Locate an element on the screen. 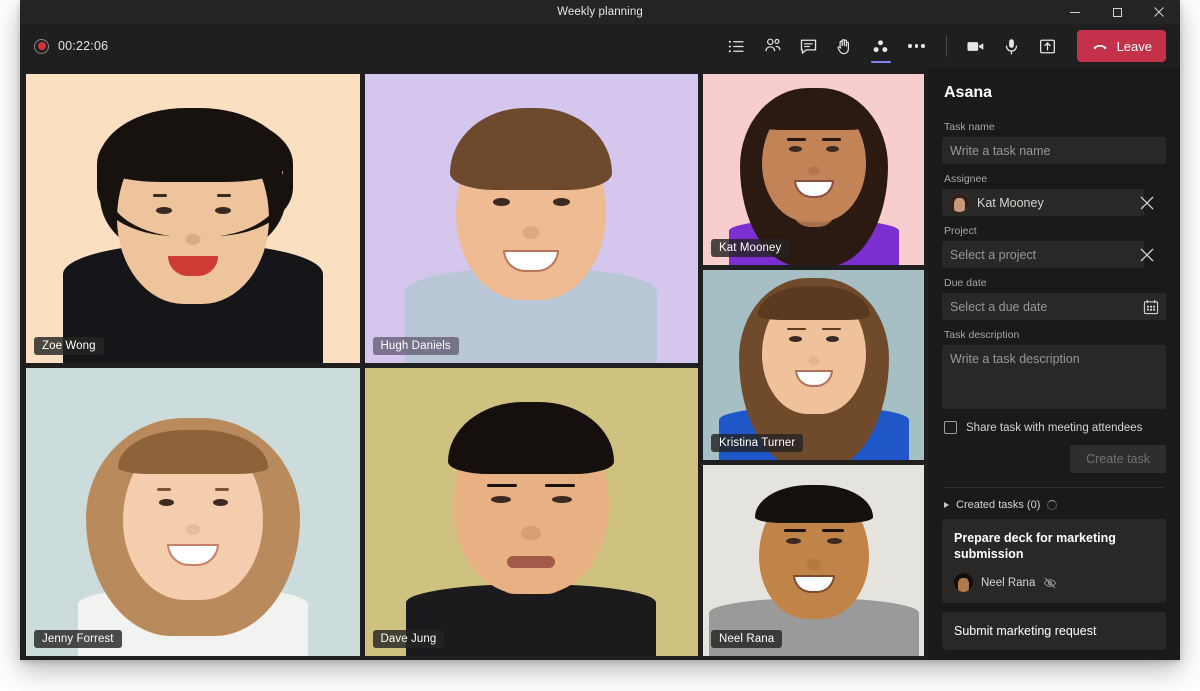 Image resolution: width=1200 pixels, height=691 pixels. calendar-picker-button is located at coordinates (1151, 307).